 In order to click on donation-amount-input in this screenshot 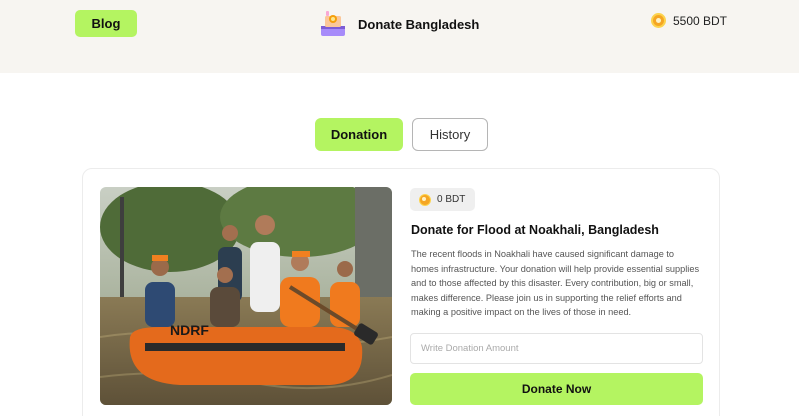, I will do `click(556, 348)`.